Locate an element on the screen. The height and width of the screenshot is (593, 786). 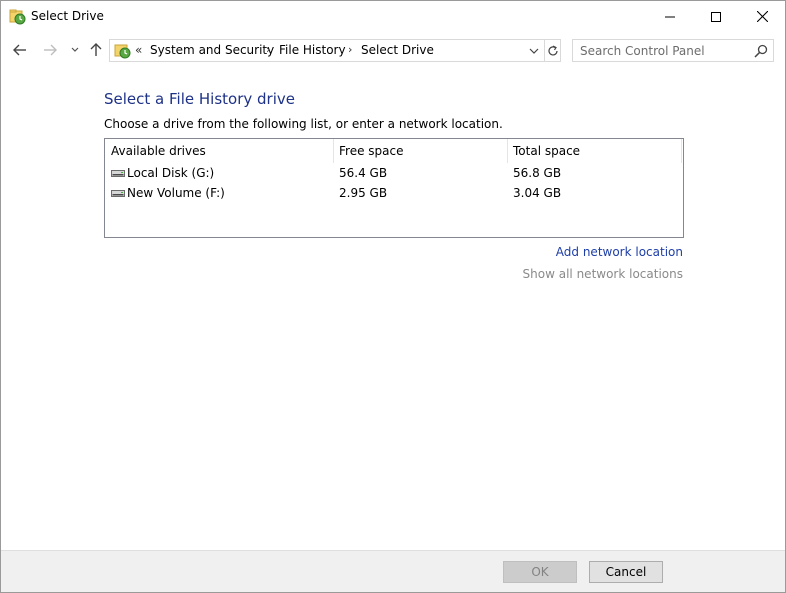
column-header-free-space: Free space is located at coordinates (420, 151).